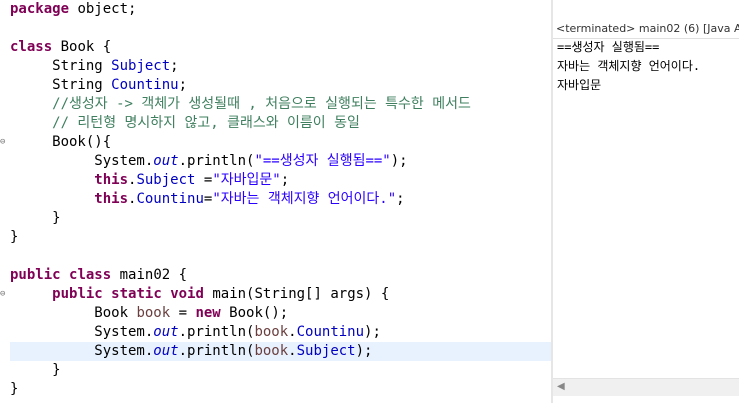  I want to click on console-output-line: 자바는 객체지향 언어이다., so click(629, 66).